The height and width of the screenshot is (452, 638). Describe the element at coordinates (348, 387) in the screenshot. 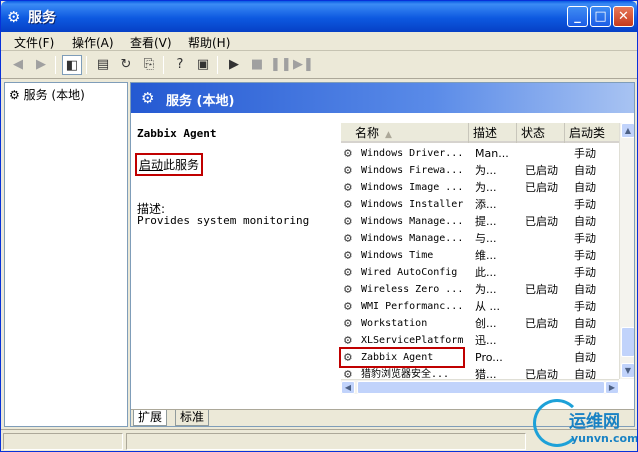

I see `scroll-left-button: ◀` at that location.